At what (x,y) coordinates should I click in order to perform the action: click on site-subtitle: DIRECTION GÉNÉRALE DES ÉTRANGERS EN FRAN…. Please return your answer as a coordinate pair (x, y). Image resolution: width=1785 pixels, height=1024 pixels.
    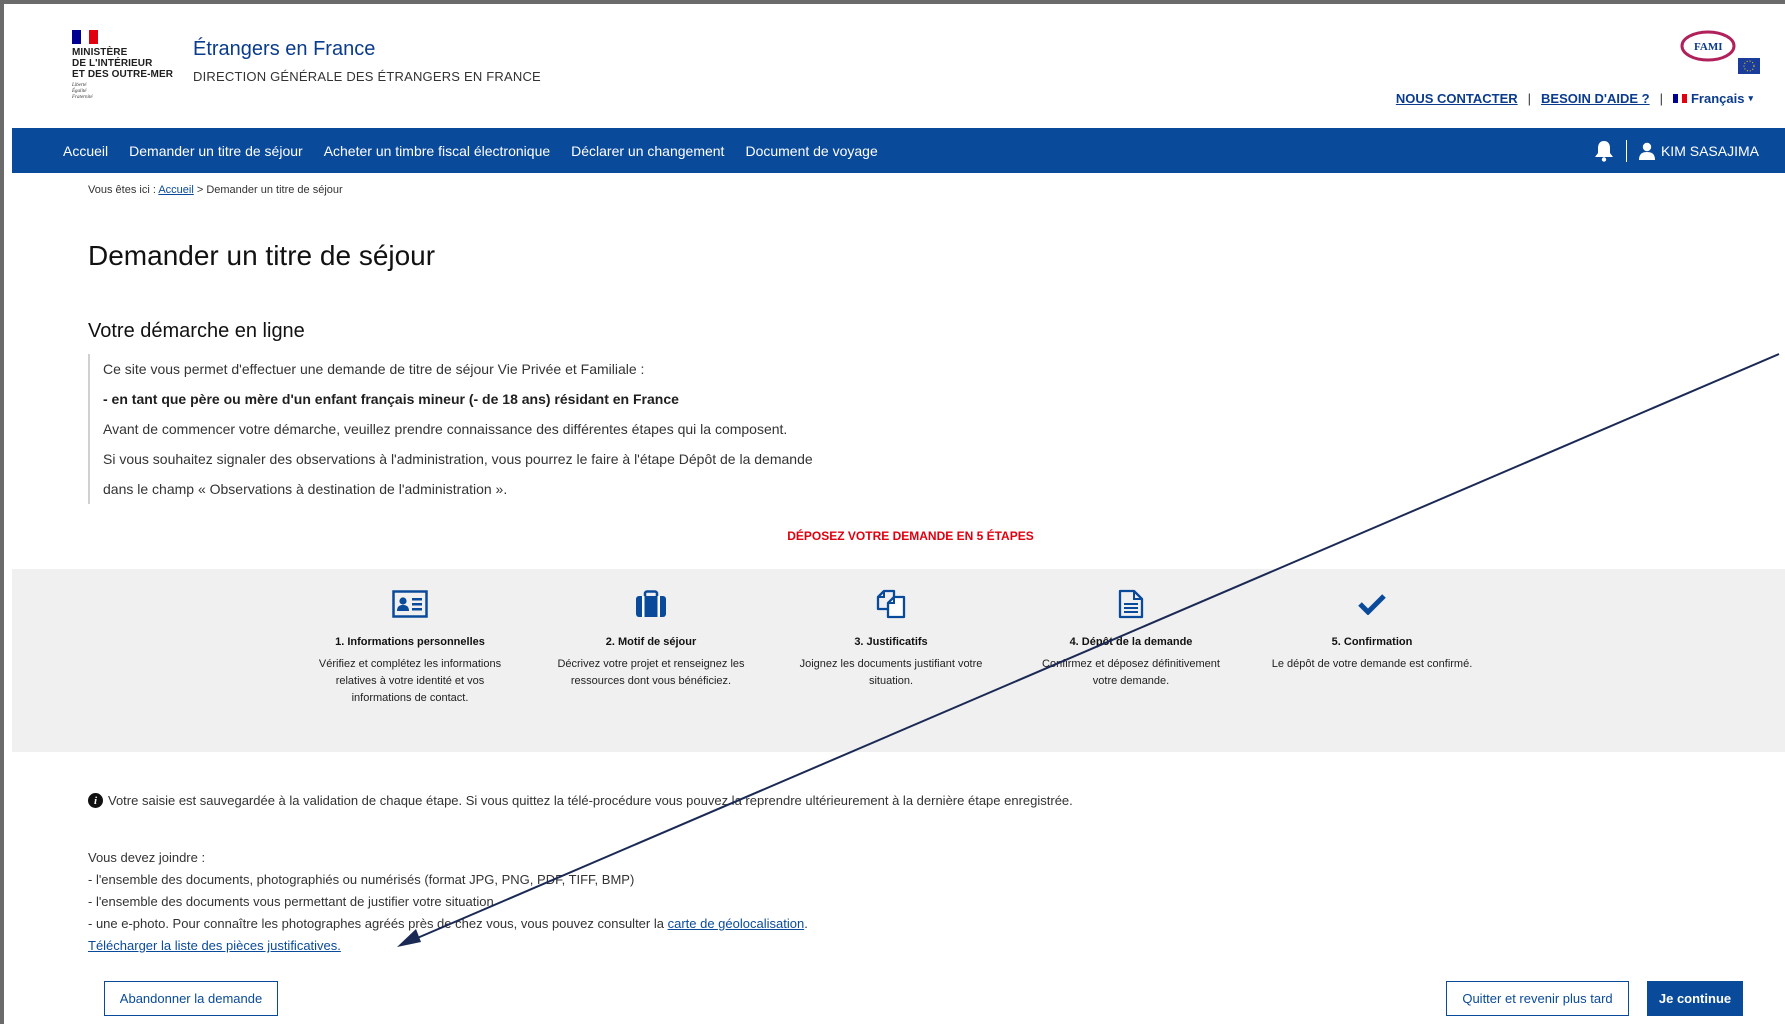
    Looking at the image, I should click on (367, 76).